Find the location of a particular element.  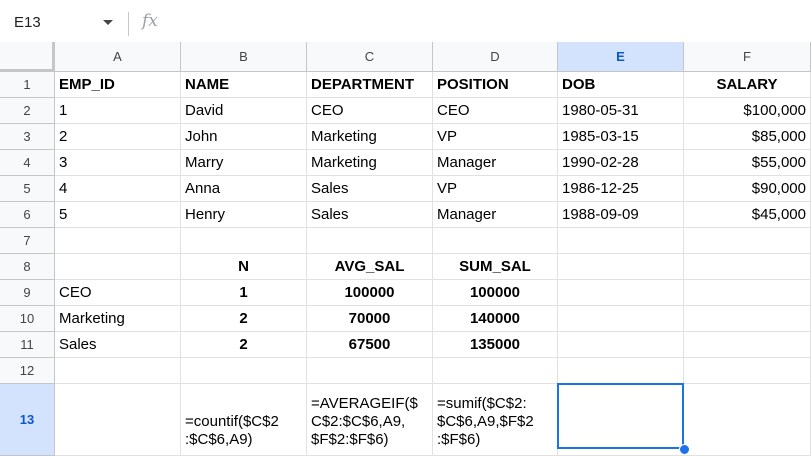

cell-b4: Marry is located at coordinates (244, 163).